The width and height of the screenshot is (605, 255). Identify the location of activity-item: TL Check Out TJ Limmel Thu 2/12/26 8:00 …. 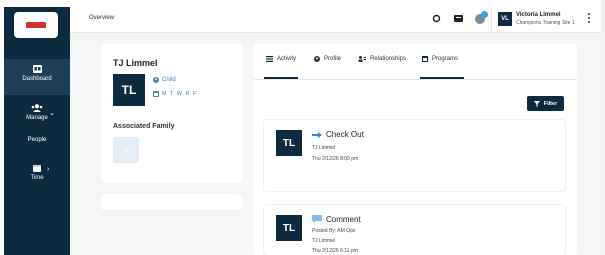
(414, 155).